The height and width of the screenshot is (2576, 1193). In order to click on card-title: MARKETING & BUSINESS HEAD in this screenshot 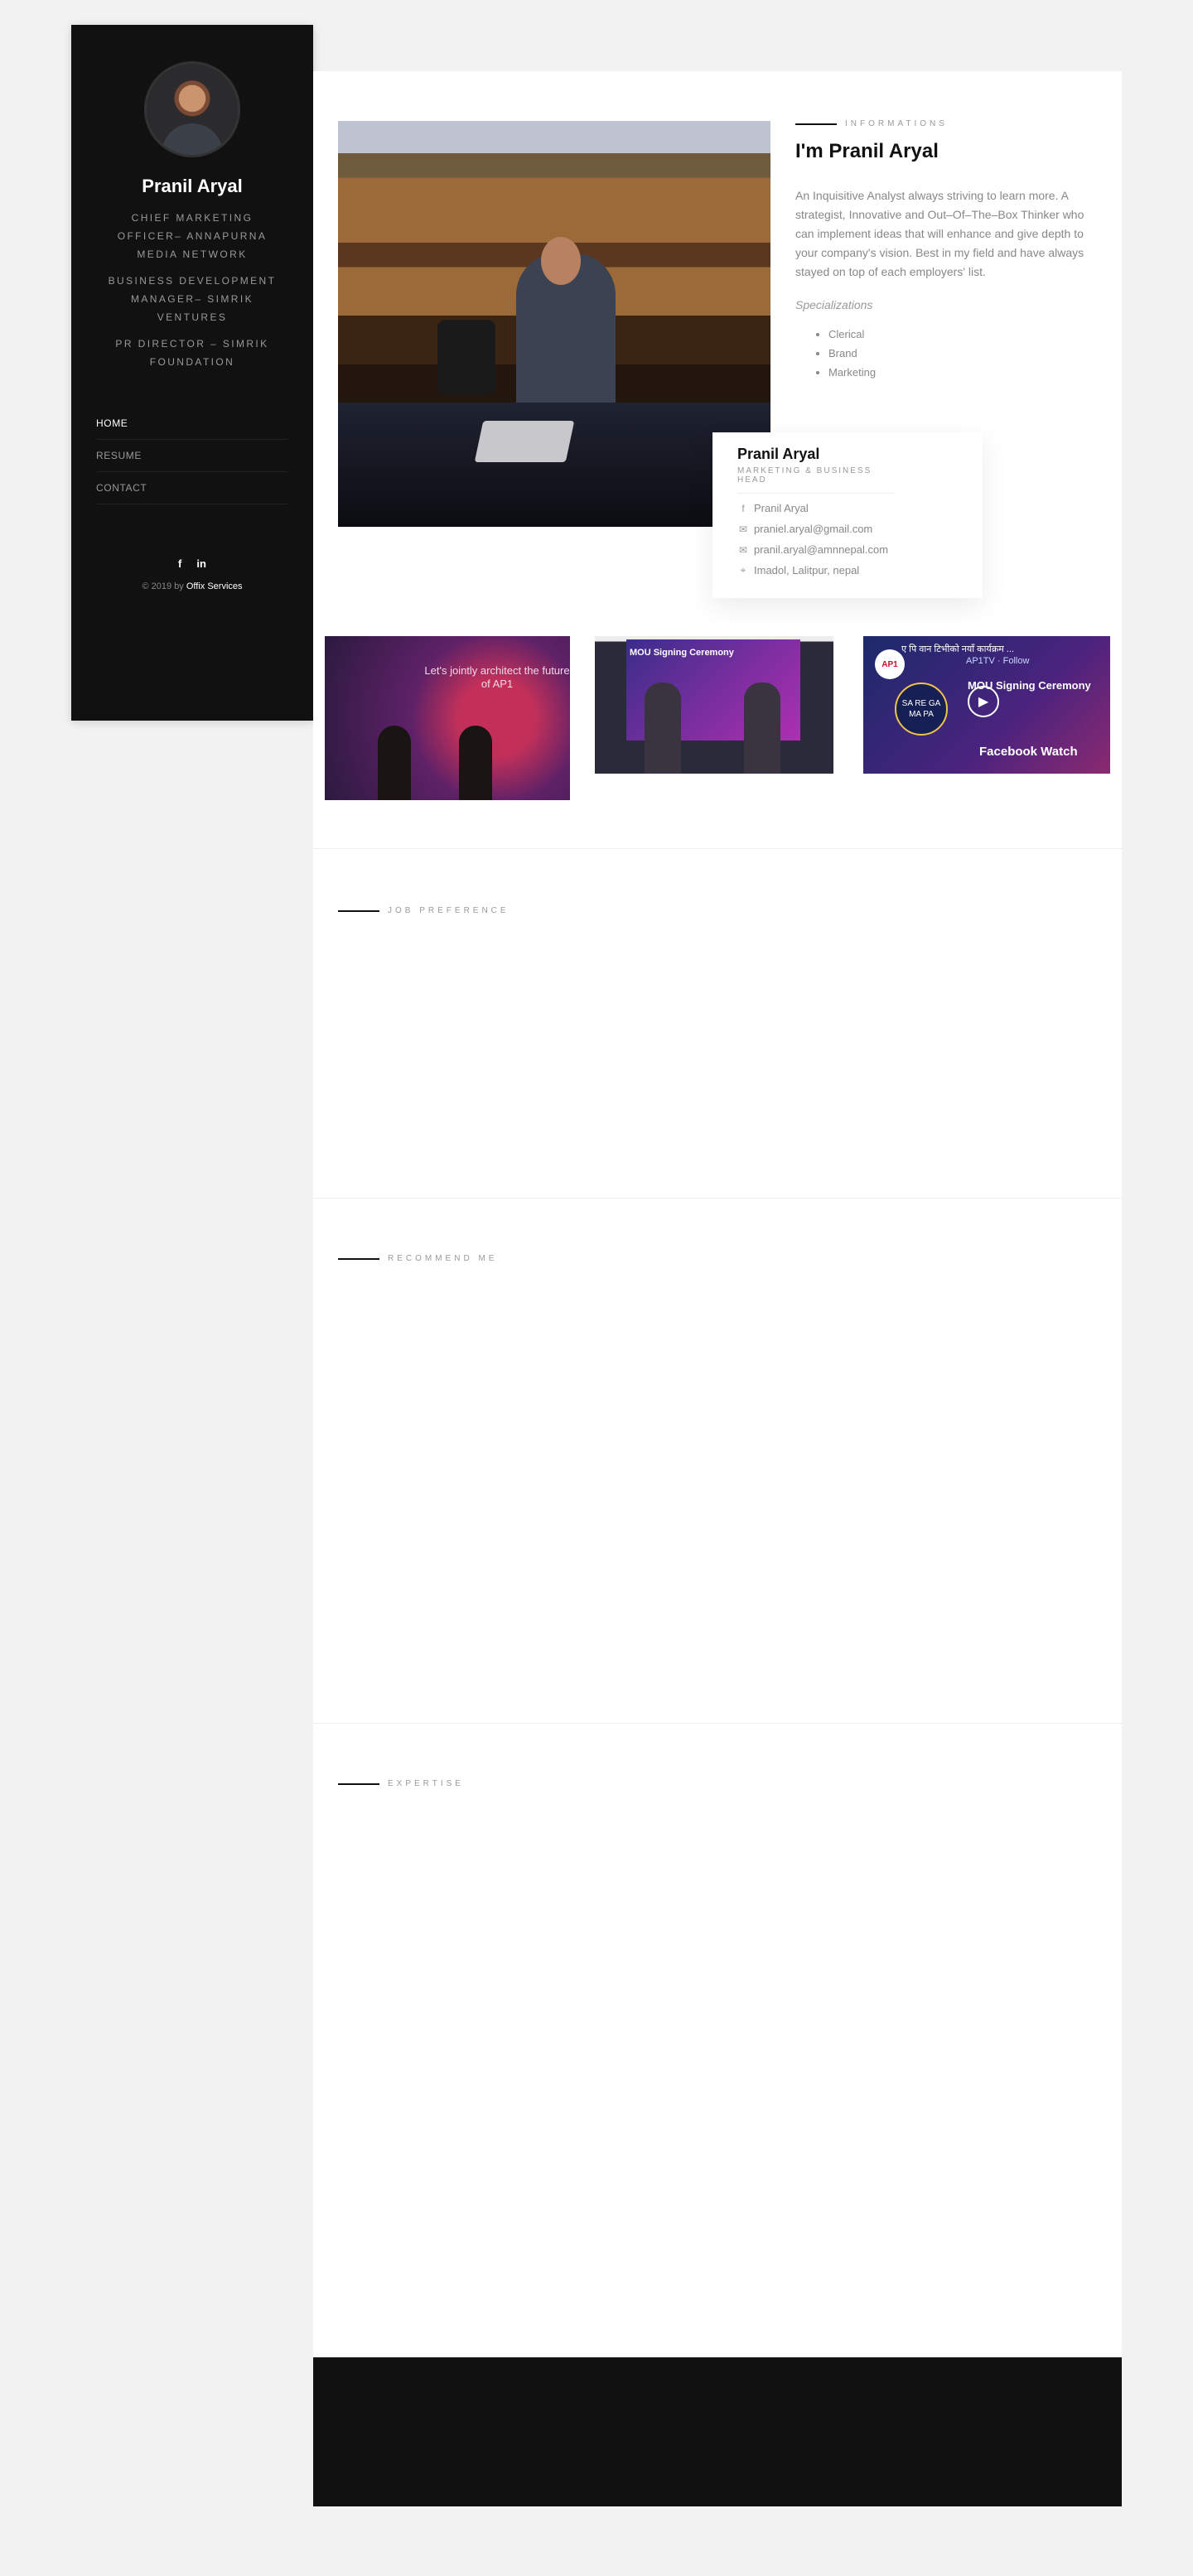, I will do `click(816, 480)`.